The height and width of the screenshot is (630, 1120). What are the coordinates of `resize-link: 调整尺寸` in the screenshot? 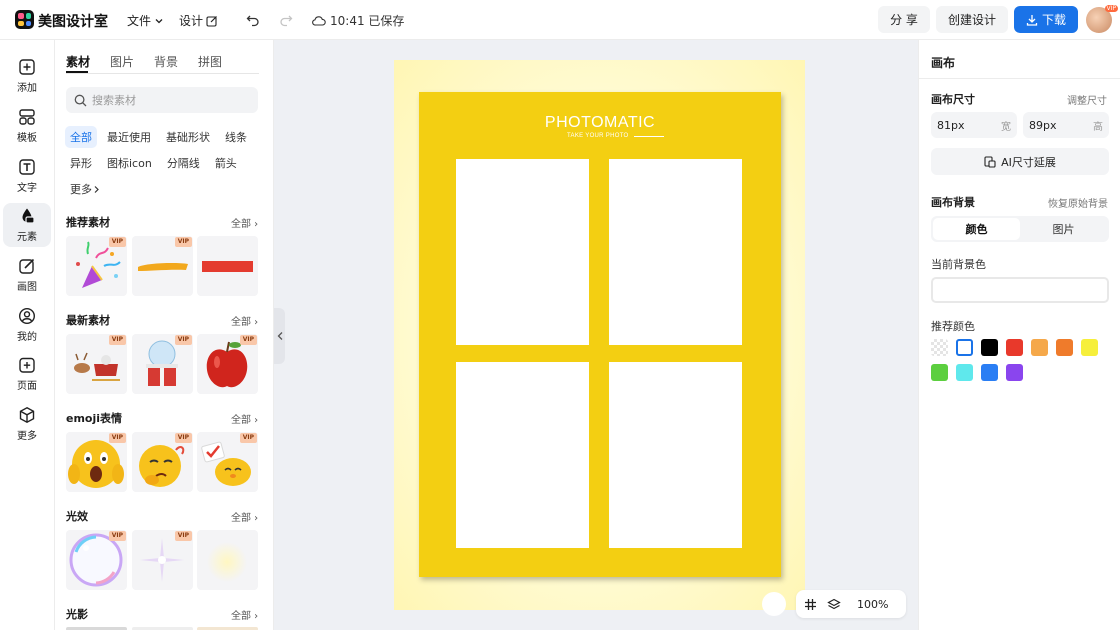 It's located at (1087, 99).